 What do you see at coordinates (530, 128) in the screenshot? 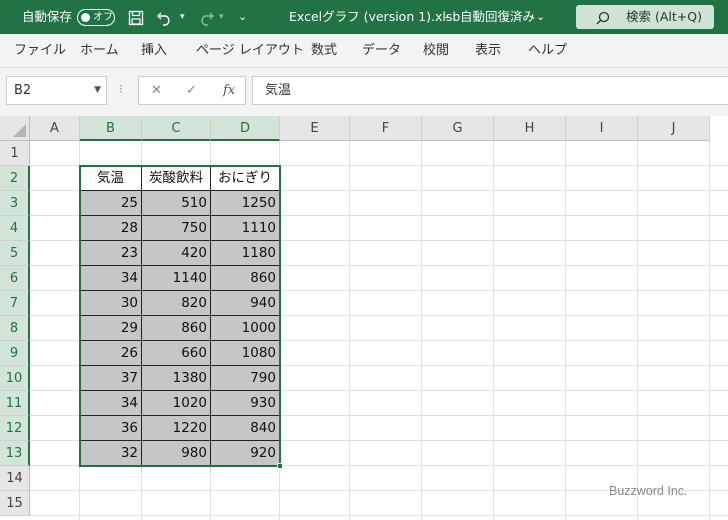
I see `column-header-h: H` at bounding box center [530, 128].